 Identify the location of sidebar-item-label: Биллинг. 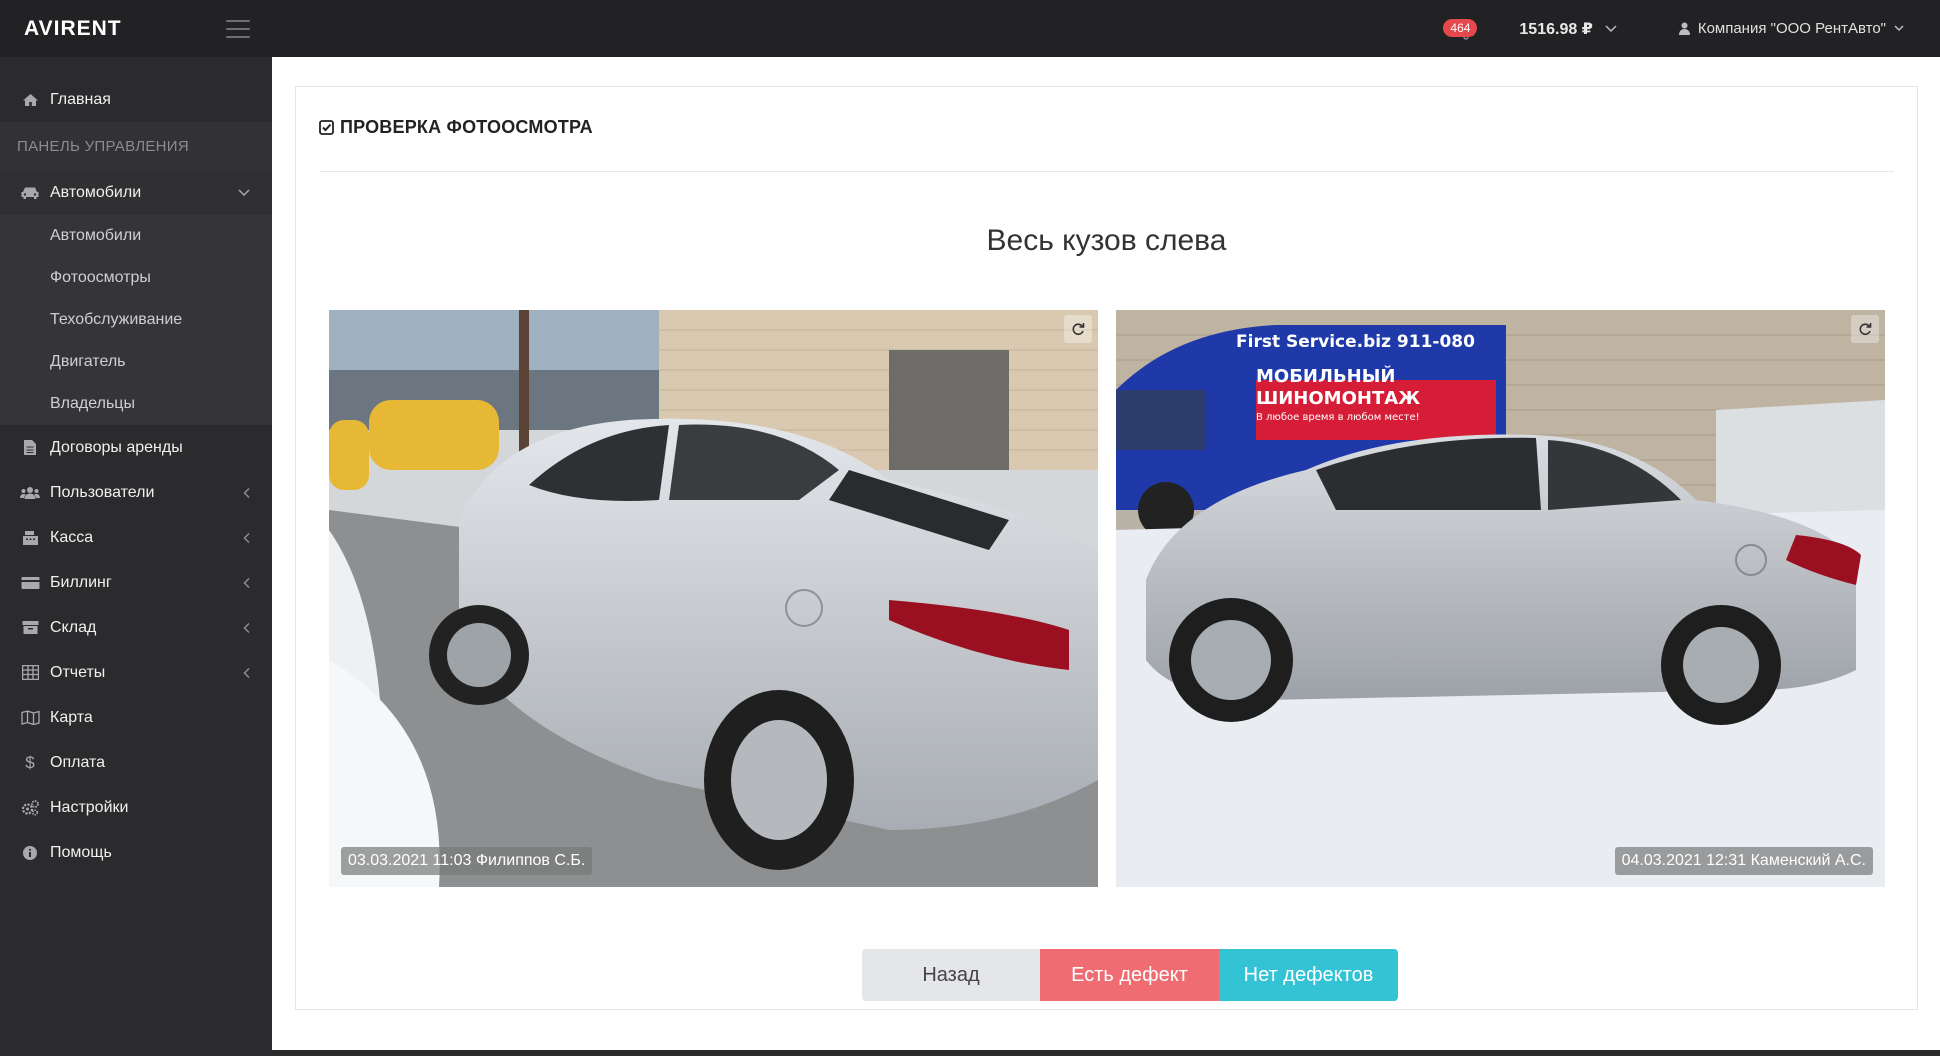
(81, 582).